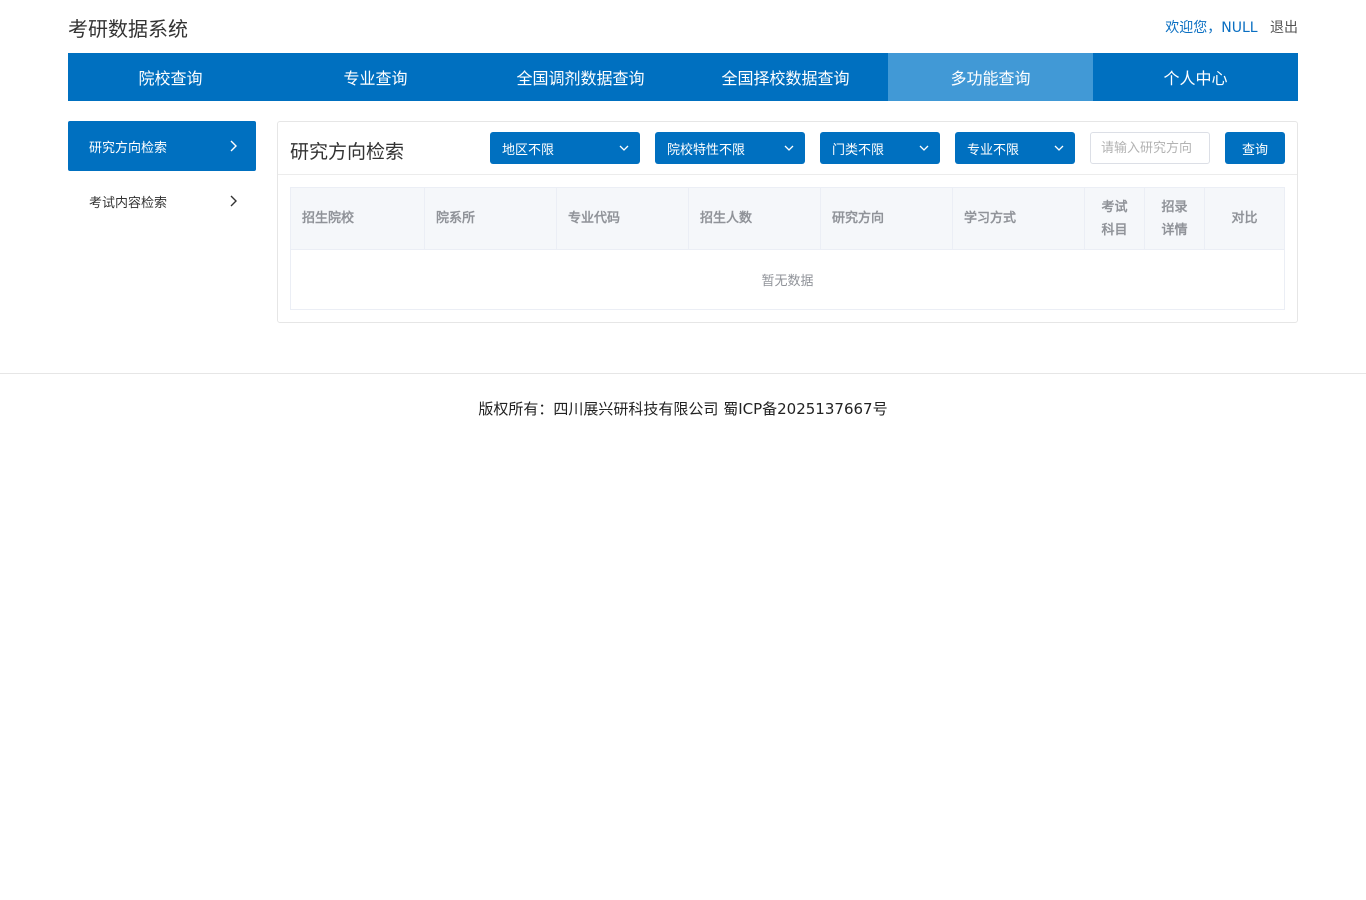 The height and width of the screenshot is (900, 1366). What do you see at coordinates (491, 218) in the screenshot?
I see `column-header: 院系所` at bounding box center [491, 218].